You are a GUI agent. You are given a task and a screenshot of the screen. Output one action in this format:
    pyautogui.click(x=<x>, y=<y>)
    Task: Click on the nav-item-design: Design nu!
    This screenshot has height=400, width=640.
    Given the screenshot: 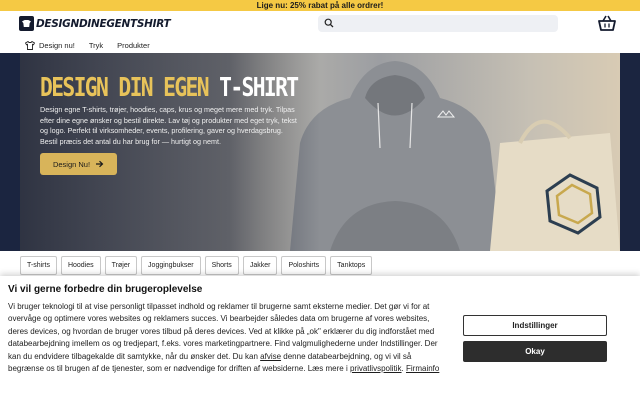 What is the action you would take?
    pyautogui.click(x=50, y=45)
    